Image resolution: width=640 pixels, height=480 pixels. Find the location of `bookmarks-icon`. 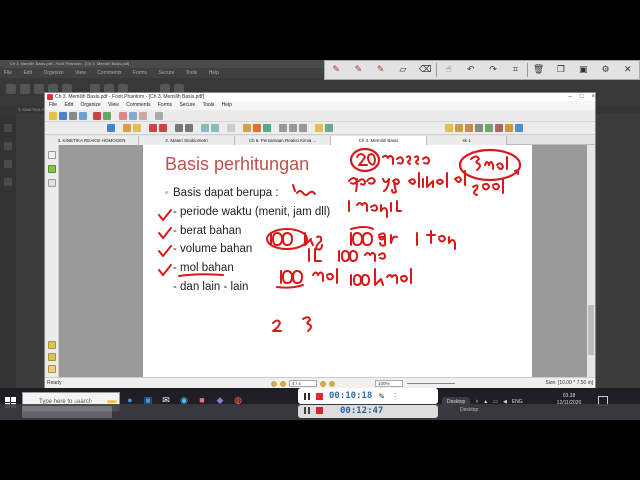

bookmarks-icon is located at coordinates (52, 169).